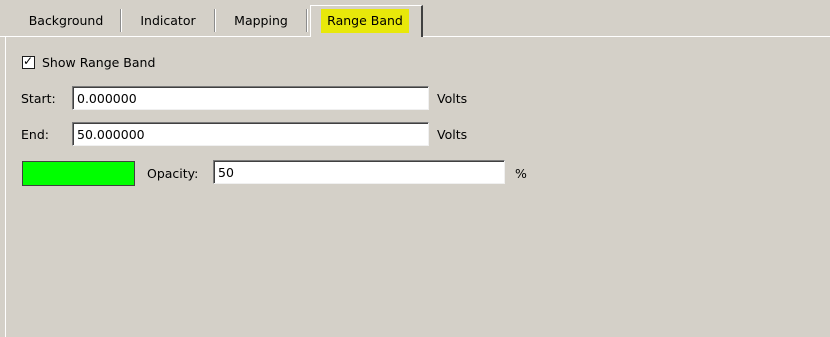  I want to click on tab-background-label: Background, so click(66, 20).